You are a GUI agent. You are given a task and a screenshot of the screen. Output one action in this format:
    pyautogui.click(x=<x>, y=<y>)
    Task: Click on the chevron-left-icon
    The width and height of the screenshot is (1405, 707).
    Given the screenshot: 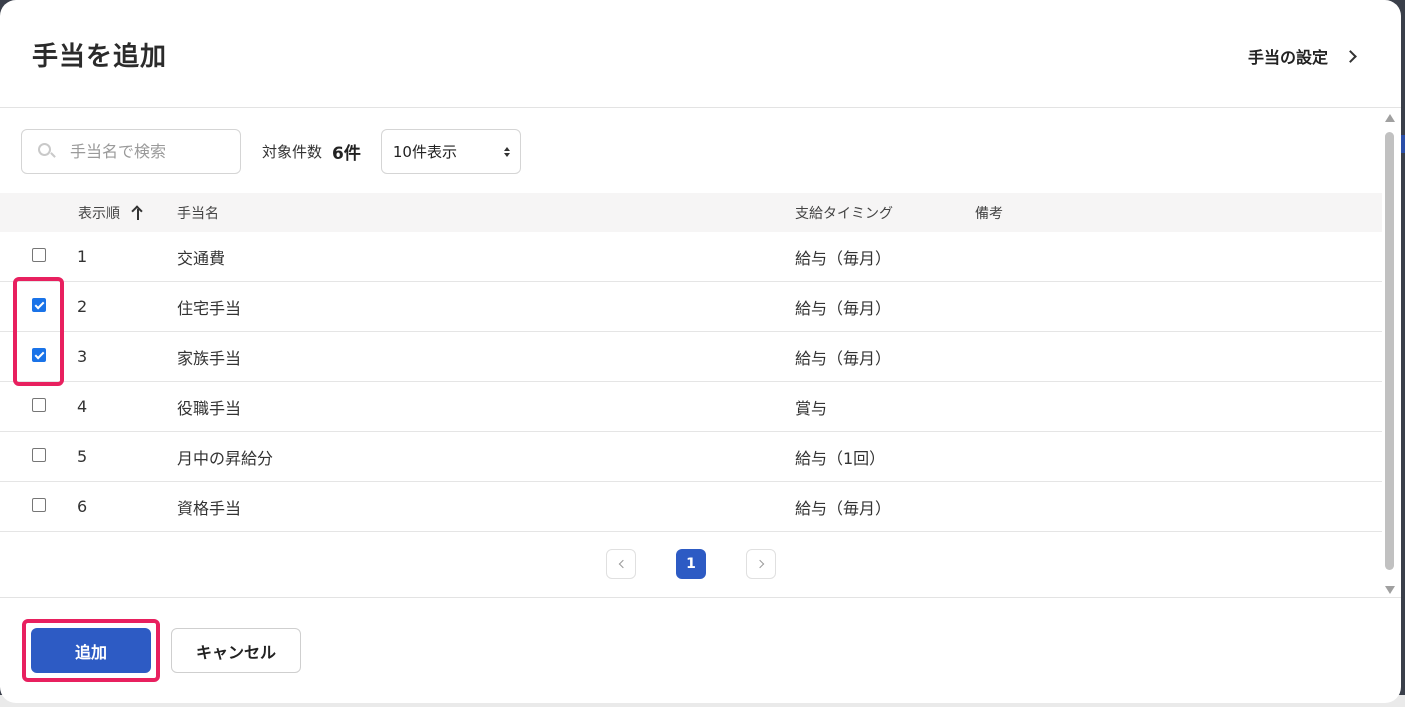 What is the action you would take?
    pyautogui.click(x=622, y=564)
    